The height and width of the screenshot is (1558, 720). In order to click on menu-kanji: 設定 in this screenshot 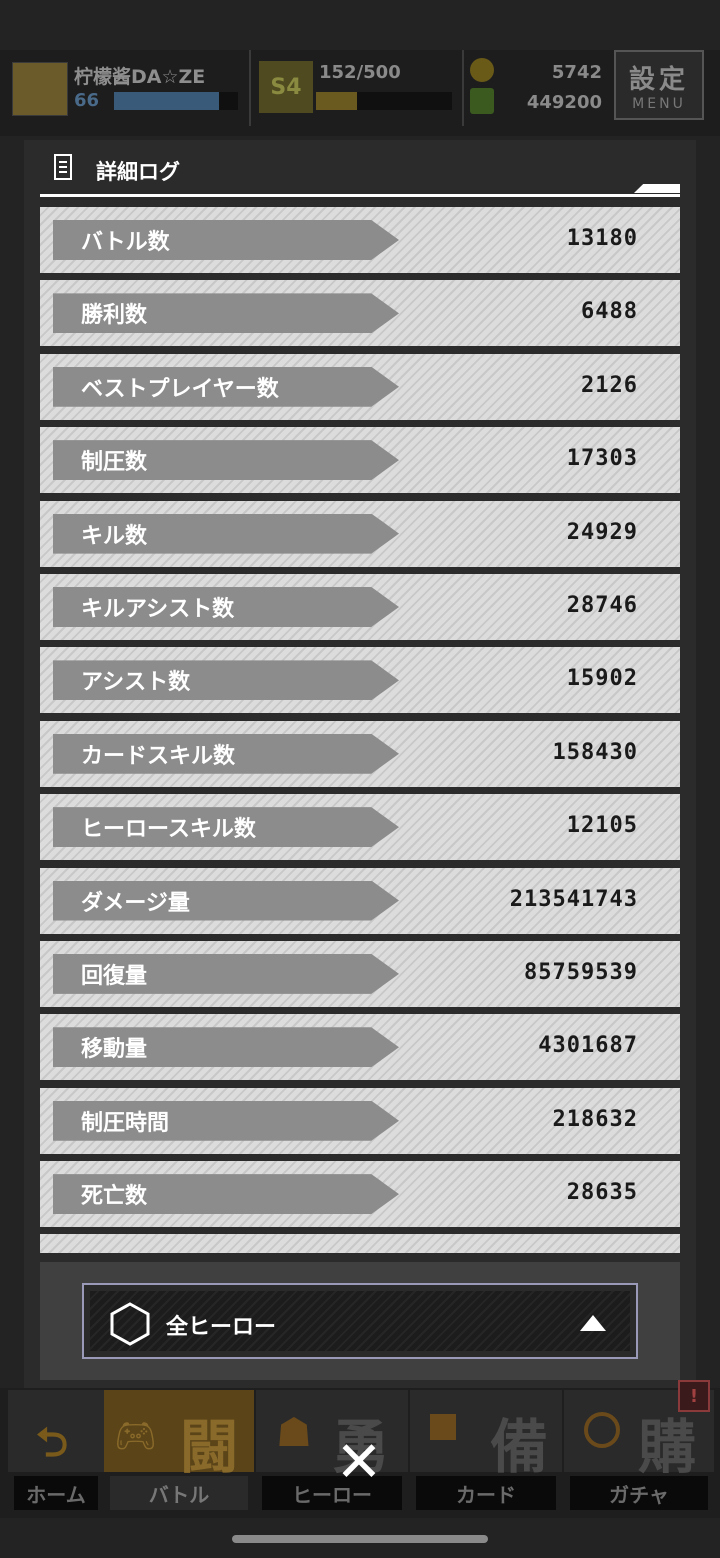, I will do `click(658, 79)`.